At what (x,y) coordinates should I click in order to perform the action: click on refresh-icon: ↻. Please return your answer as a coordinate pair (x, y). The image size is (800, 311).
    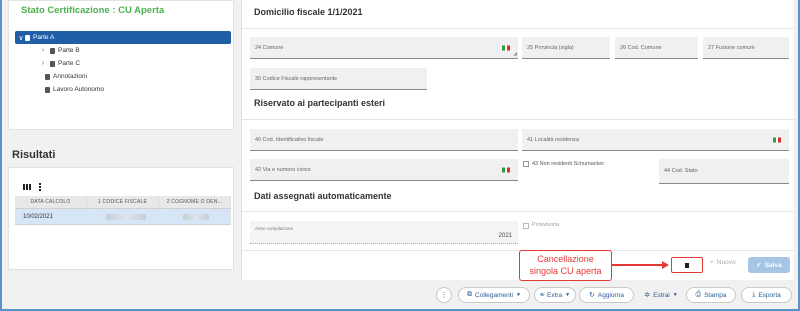
    Looking at the image, I should click on (592, 295).